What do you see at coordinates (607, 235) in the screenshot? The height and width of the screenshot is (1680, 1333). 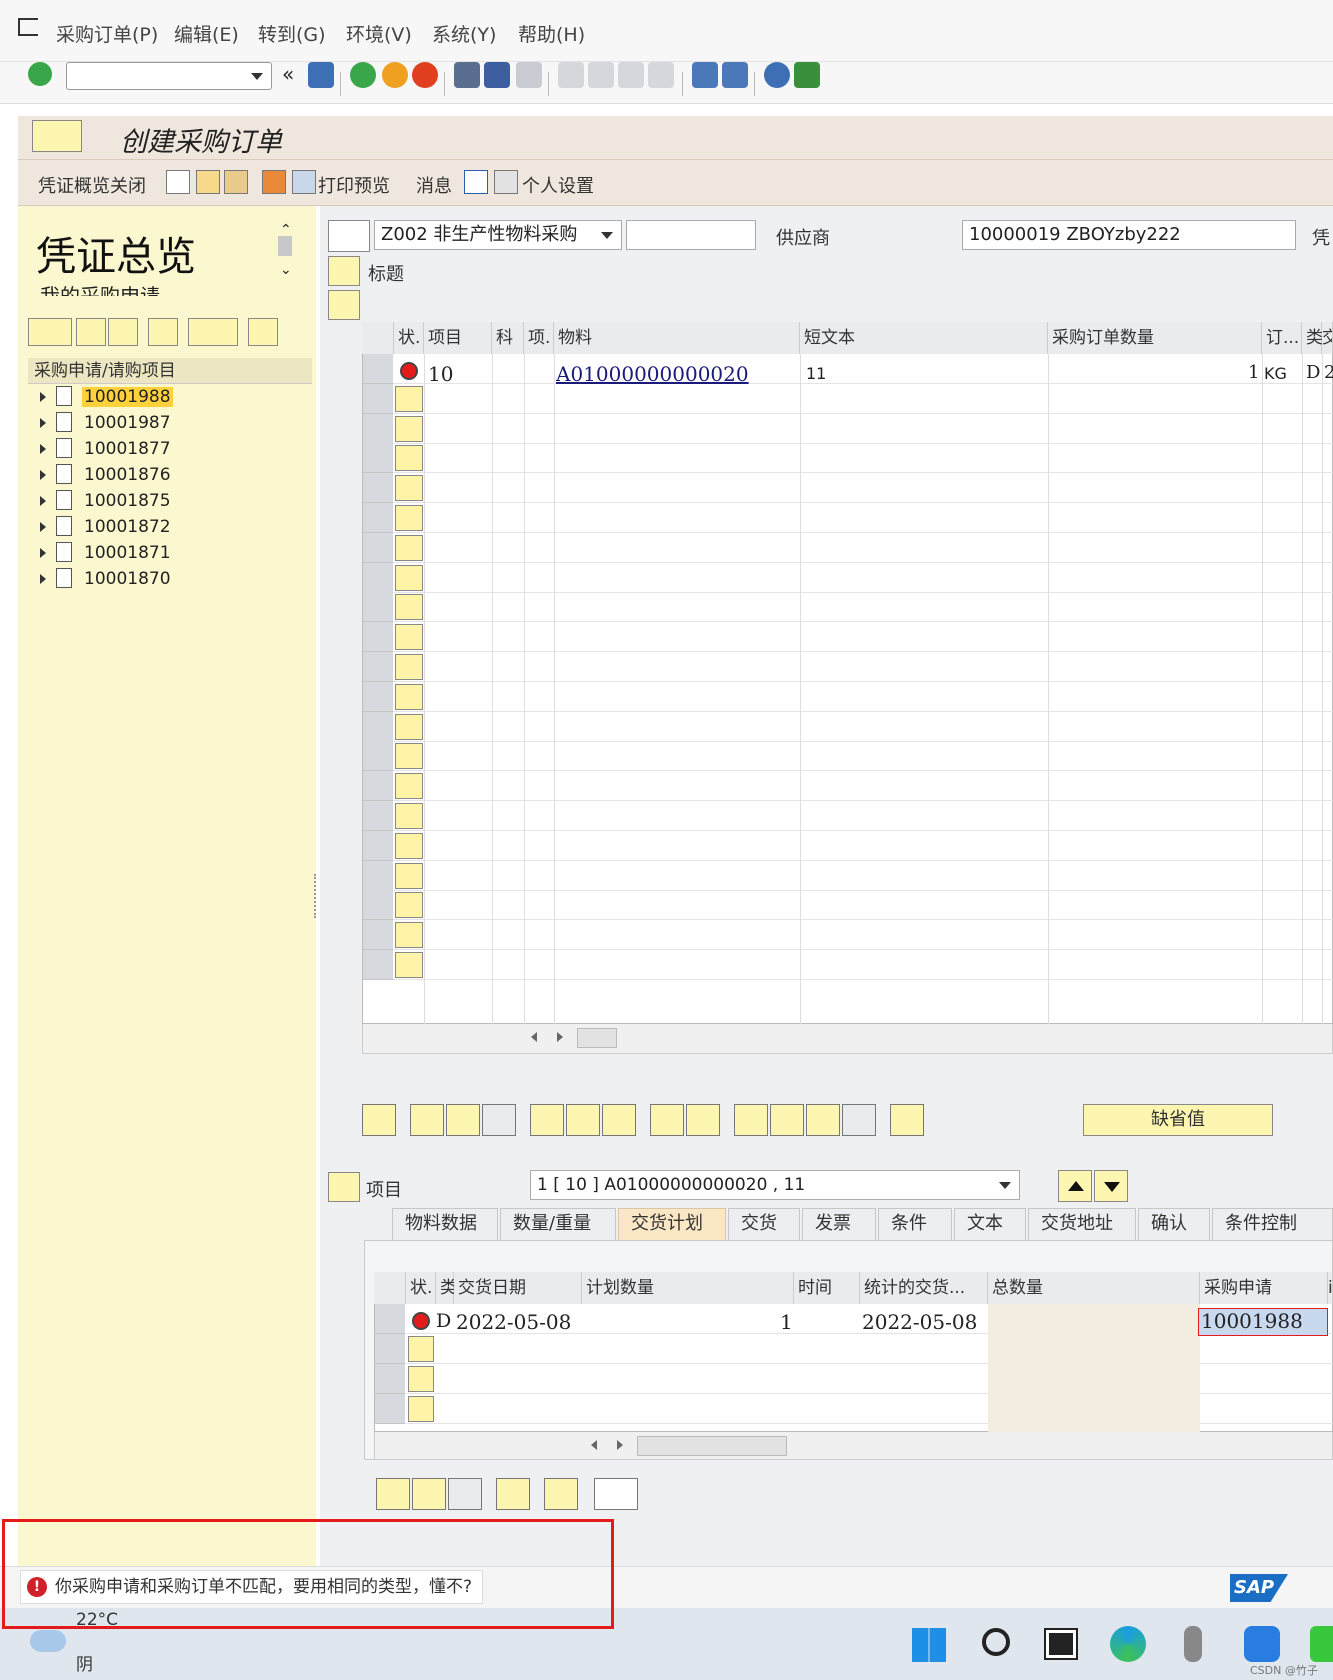 I see `dropdown-icon` at bounding box center [607, 235].